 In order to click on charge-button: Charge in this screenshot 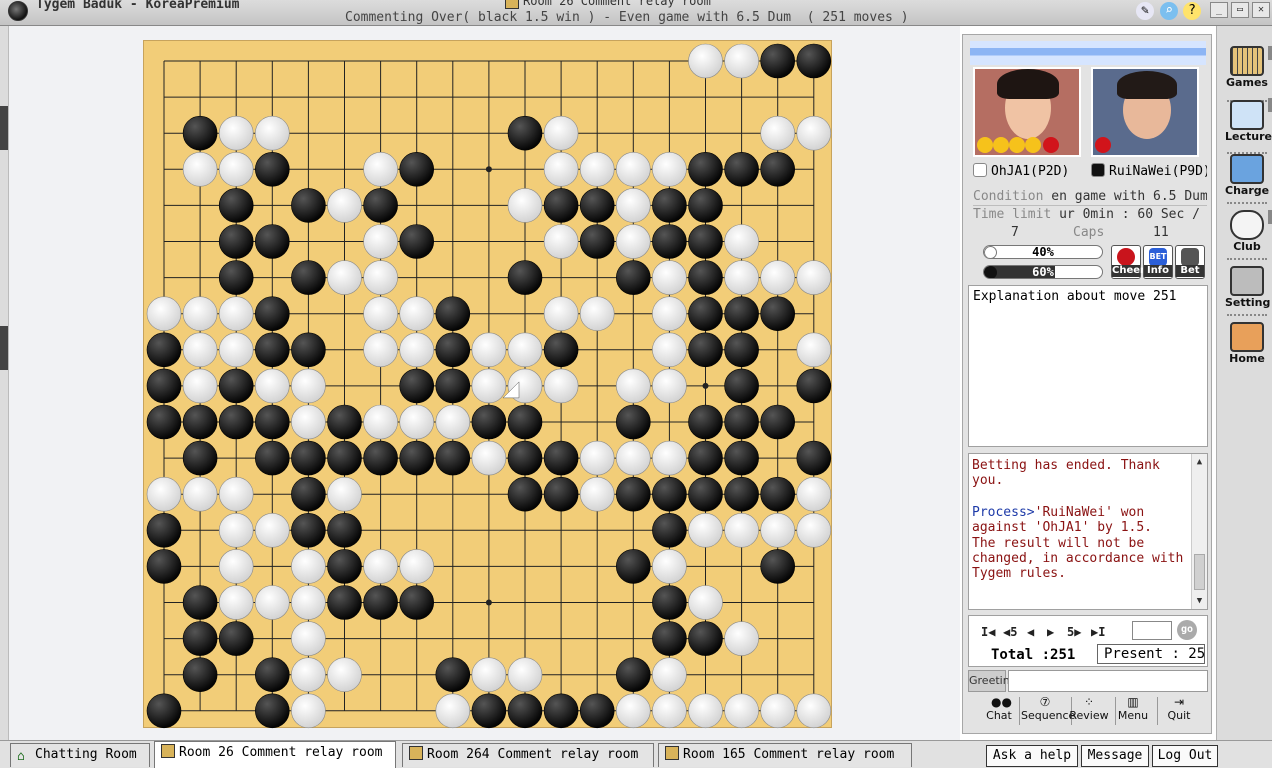, I will do `click(1247, 179)`.